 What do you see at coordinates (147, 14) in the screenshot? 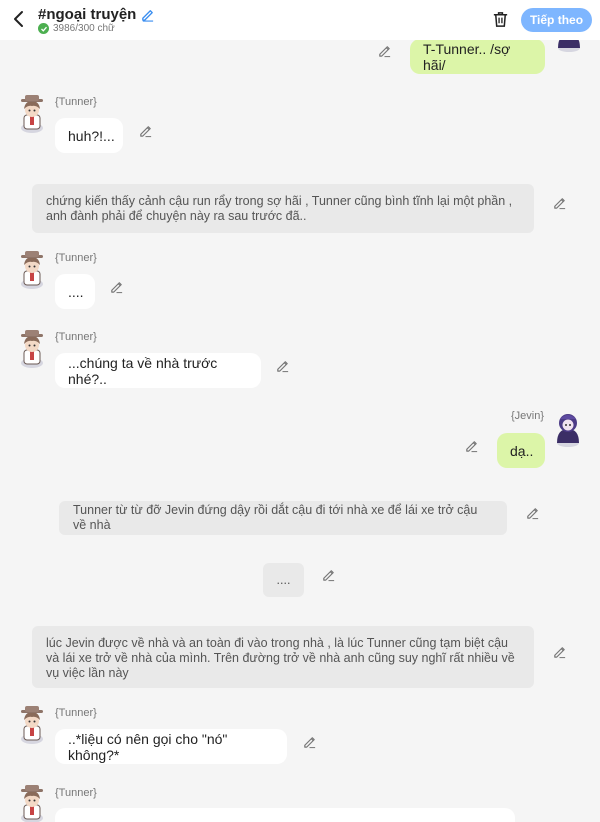
I see `edit-title-icon` at bounding box center [147, 14].